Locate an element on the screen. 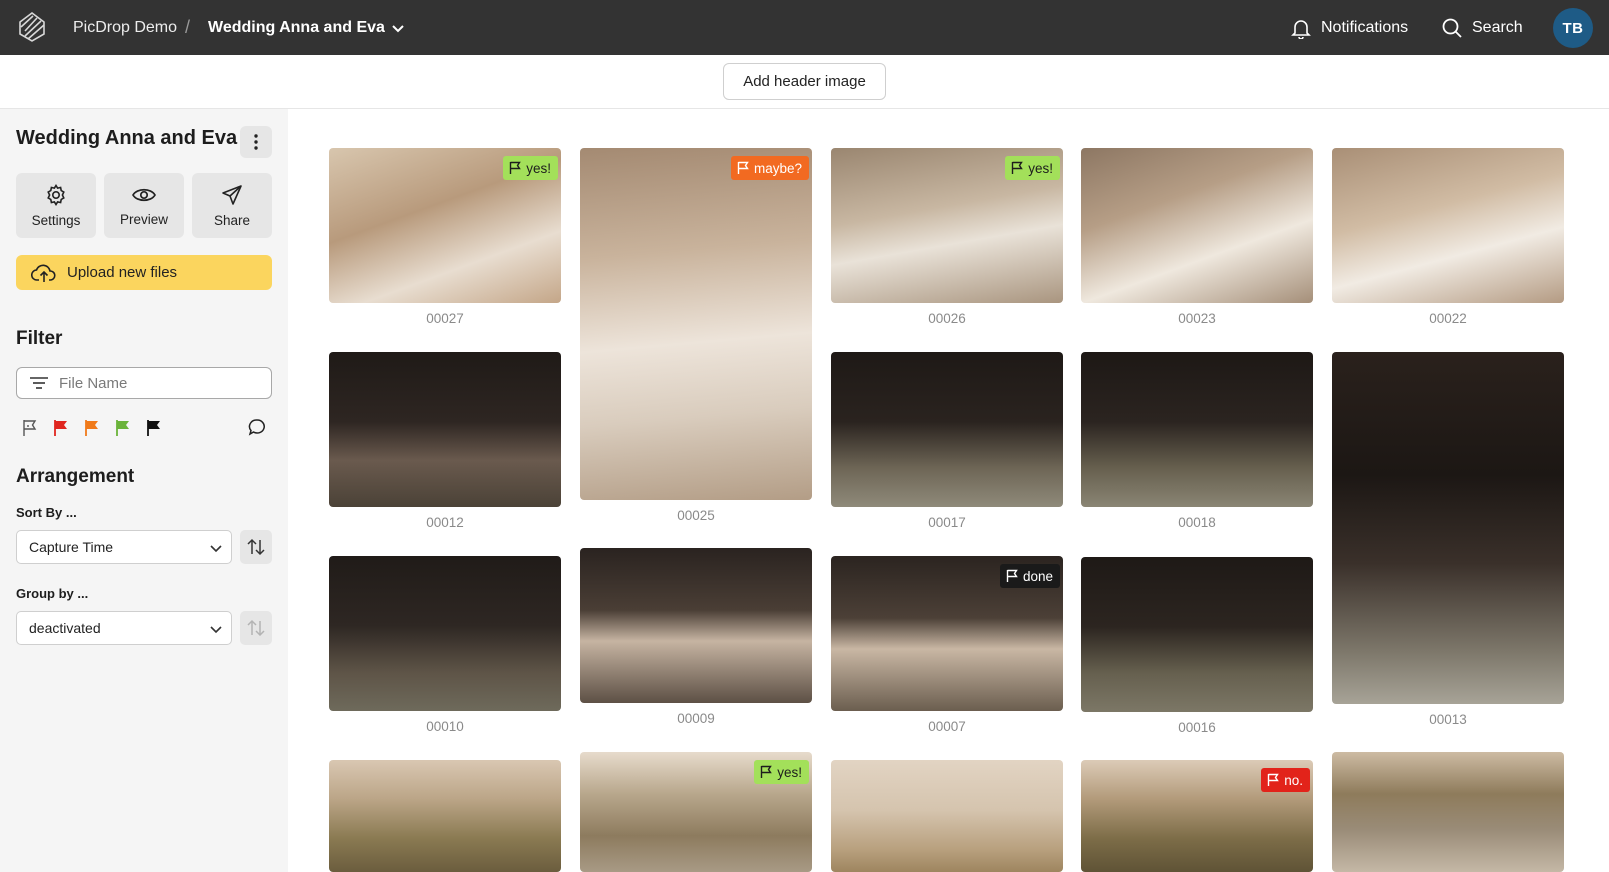 This screenshot has height=872, width=1609. share-button: Share is located at coordinates (232, 205).